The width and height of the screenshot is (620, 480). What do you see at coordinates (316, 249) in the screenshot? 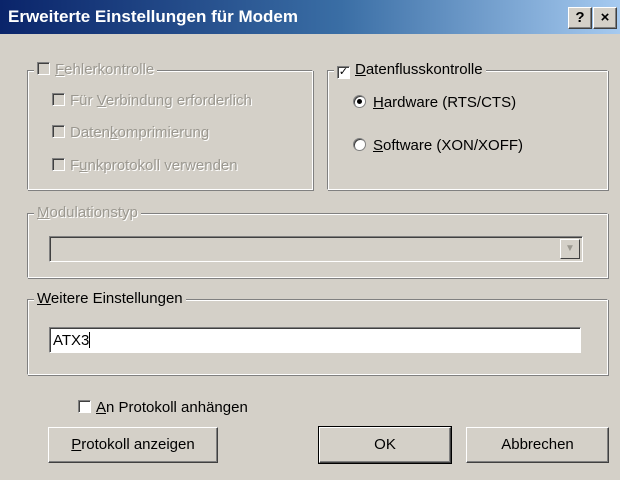
I see `modulation-select: ▼` at bounding box center [316, 249].